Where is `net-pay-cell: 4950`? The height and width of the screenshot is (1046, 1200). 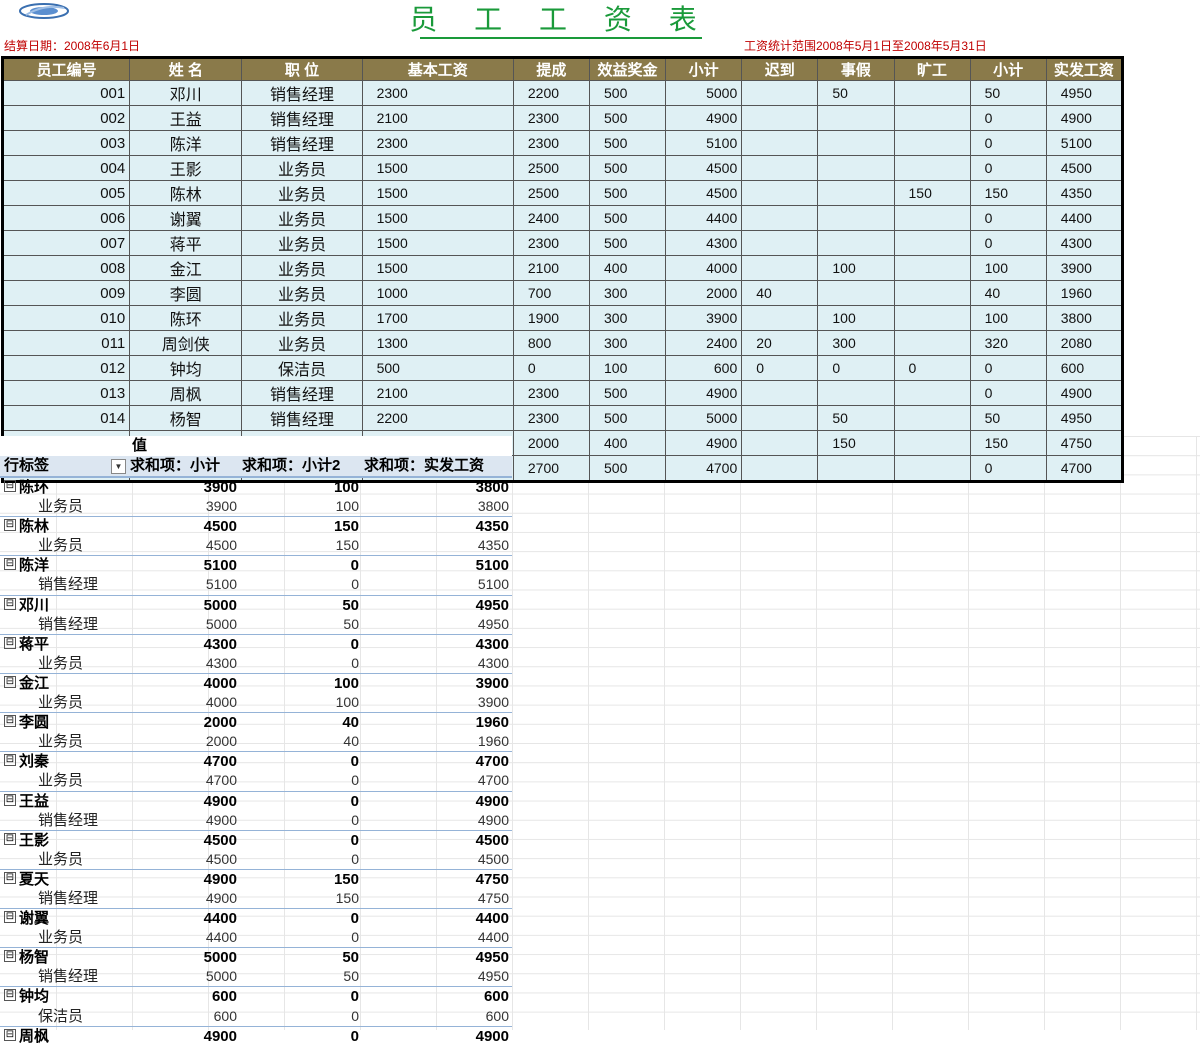
net-pay-cell: 4950 is located at coordinates (1084, 418).